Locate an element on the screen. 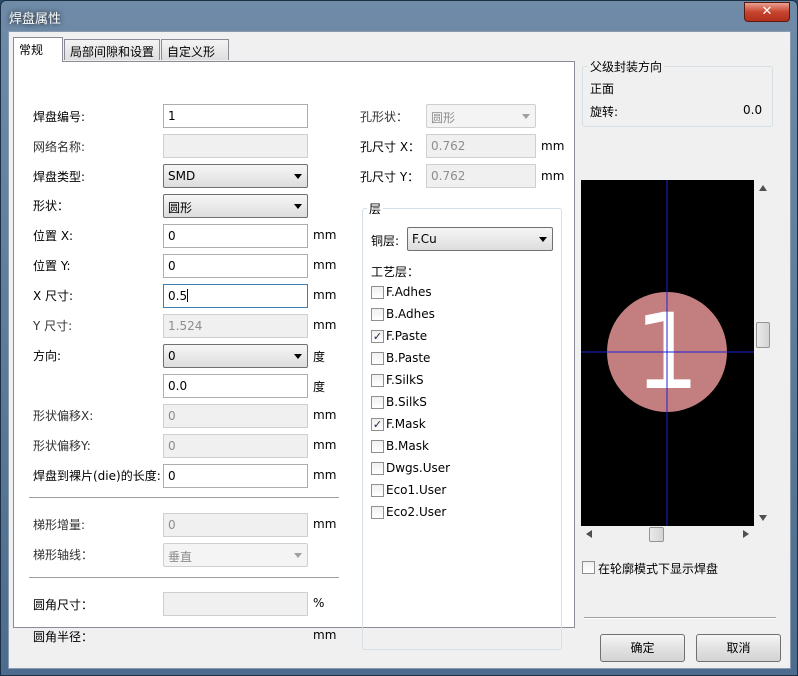  vertical-scroll-thumb is located at coordinates (763, 335).